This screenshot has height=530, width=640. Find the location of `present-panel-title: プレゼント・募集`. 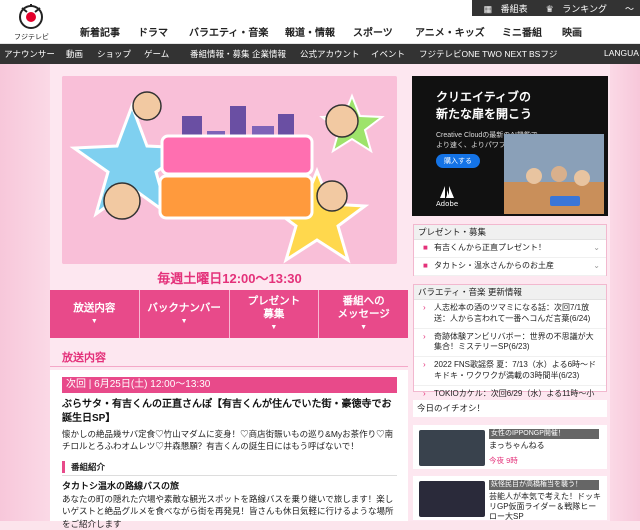

present-panel-title: プレゼント・募集 is located at coordinates (510, 232).